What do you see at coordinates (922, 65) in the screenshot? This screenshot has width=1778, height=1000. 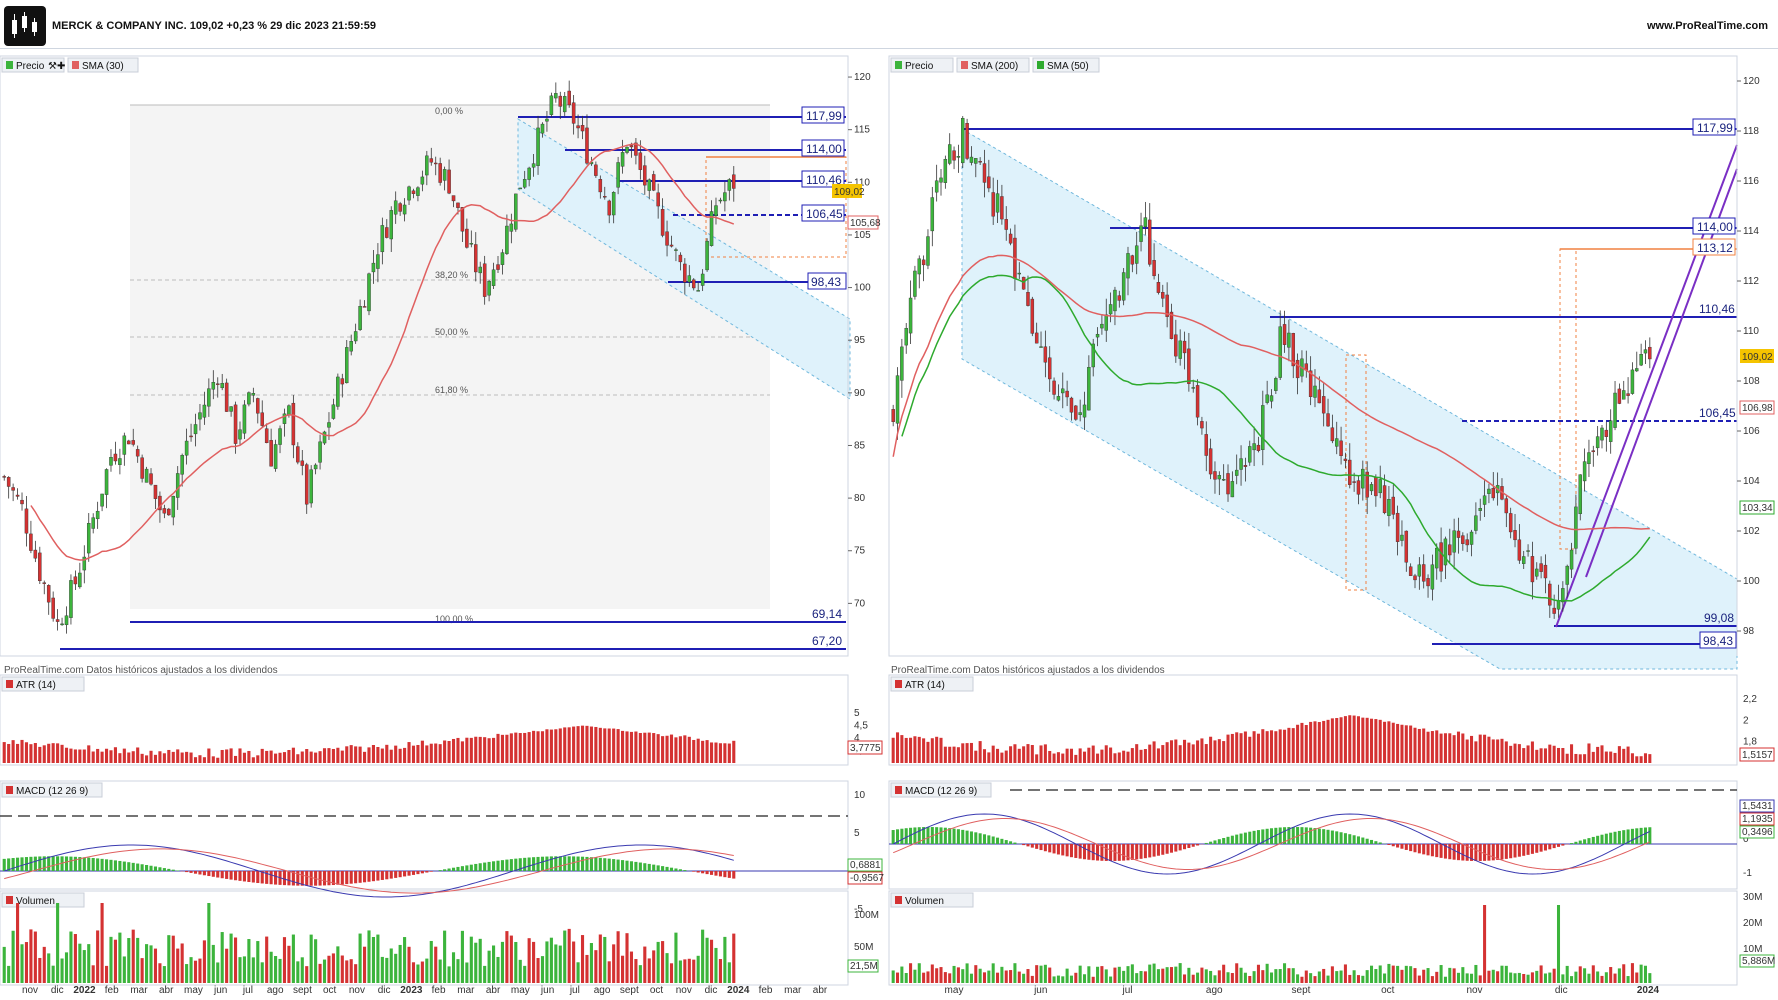 I see `price-chip: Precio` at bounding box center [922, 65].